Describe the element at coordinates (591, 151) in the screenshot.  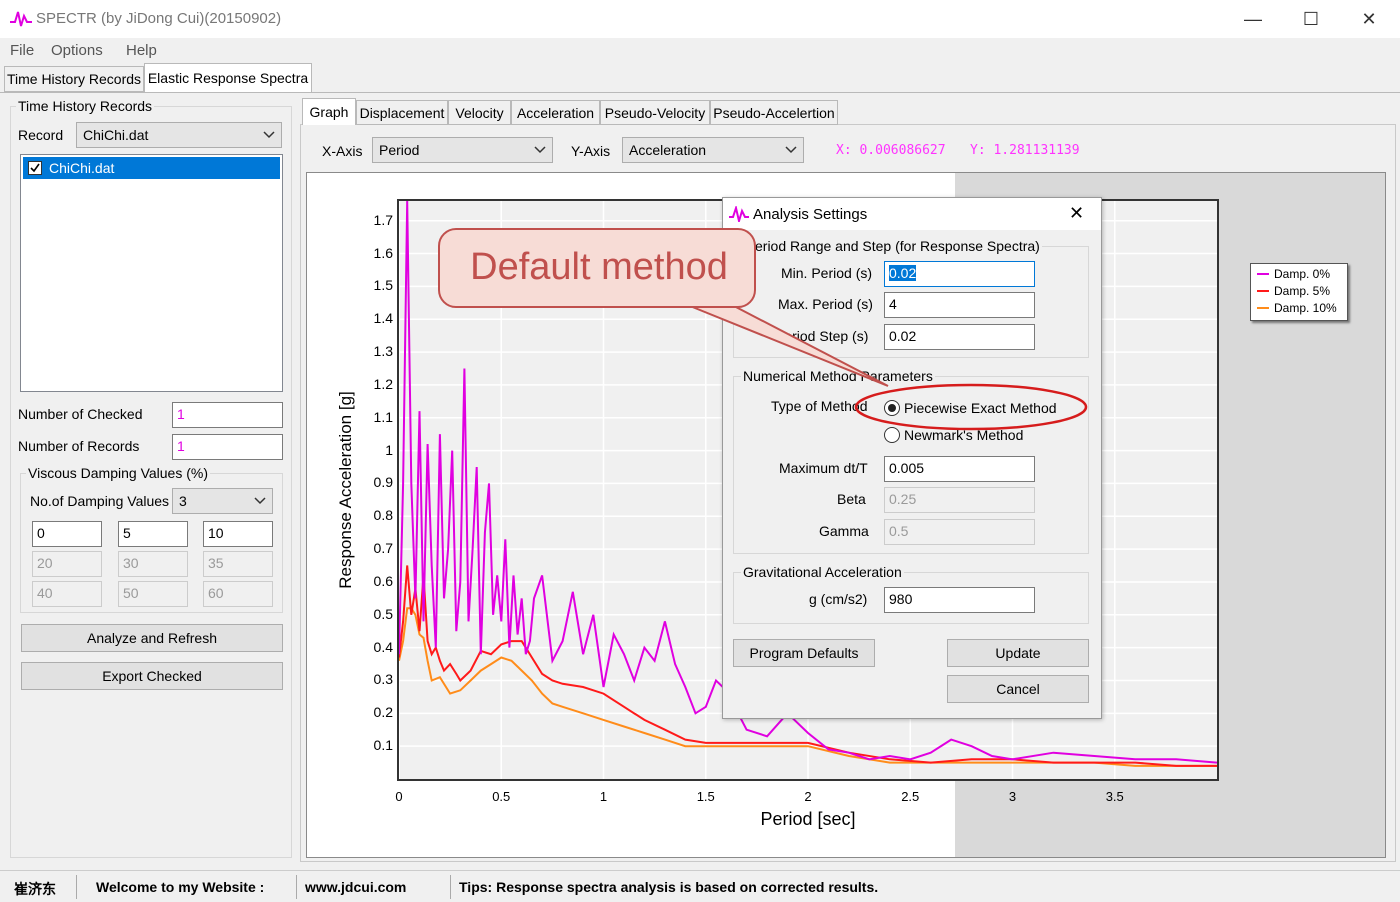
I see `y-axis-label: Y-Axis` at that location.